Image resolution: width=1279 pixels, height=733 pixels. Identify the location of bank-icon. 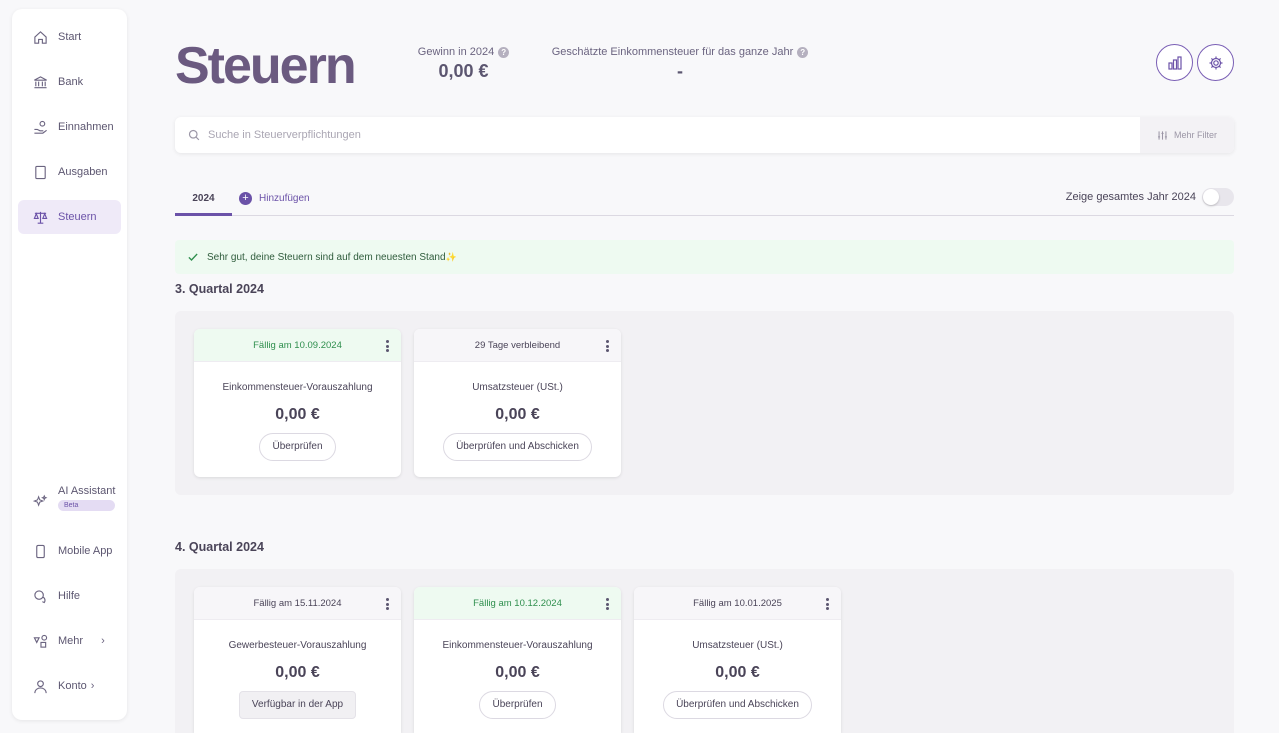
(40, 82).